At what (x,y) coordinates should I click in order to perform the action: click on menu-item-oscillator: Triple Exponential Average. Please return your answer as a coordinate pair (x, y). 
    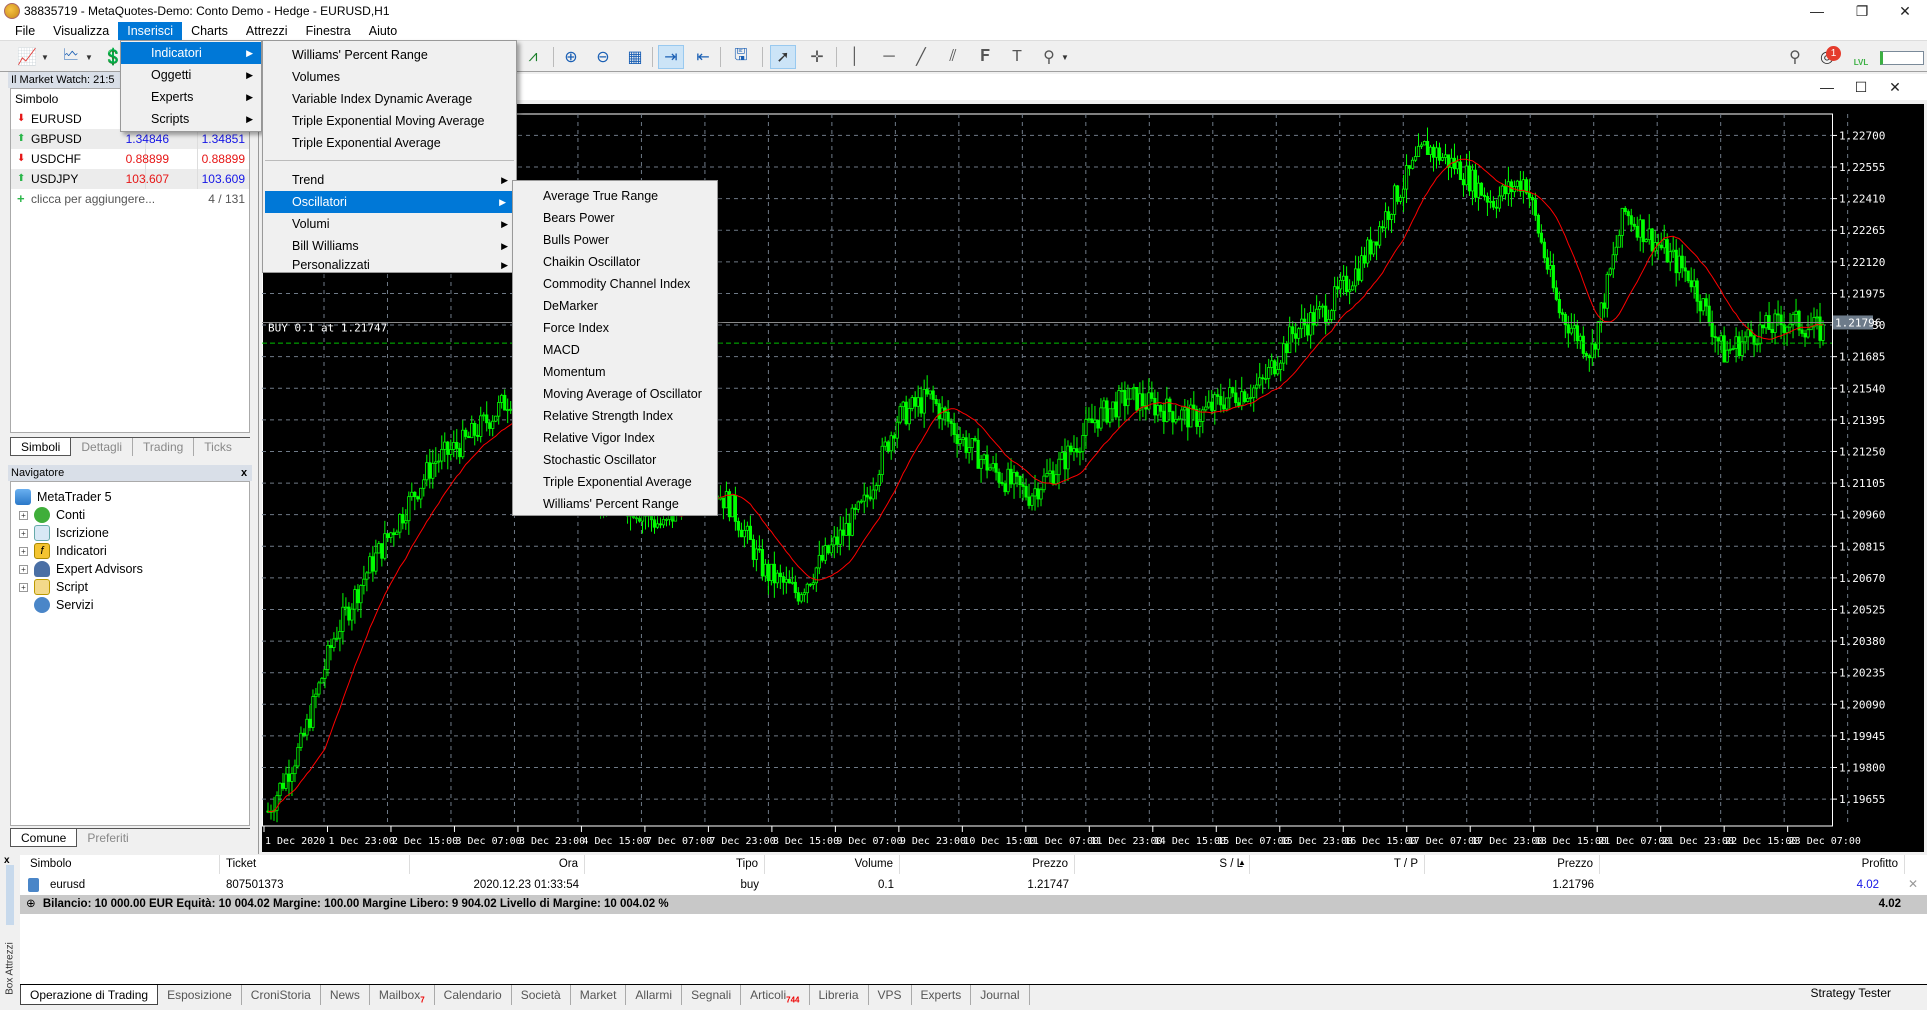
    Looking at the image, I should click on (615, 482).